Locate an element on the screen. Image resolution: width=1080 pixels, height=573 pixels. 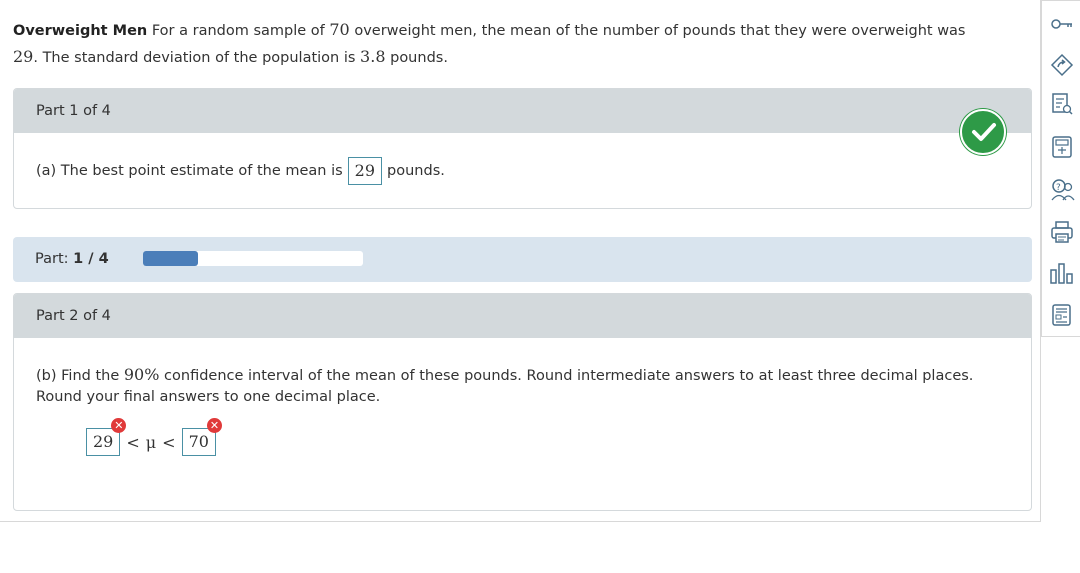
chart-icon is located at coordinates (1062, 273).